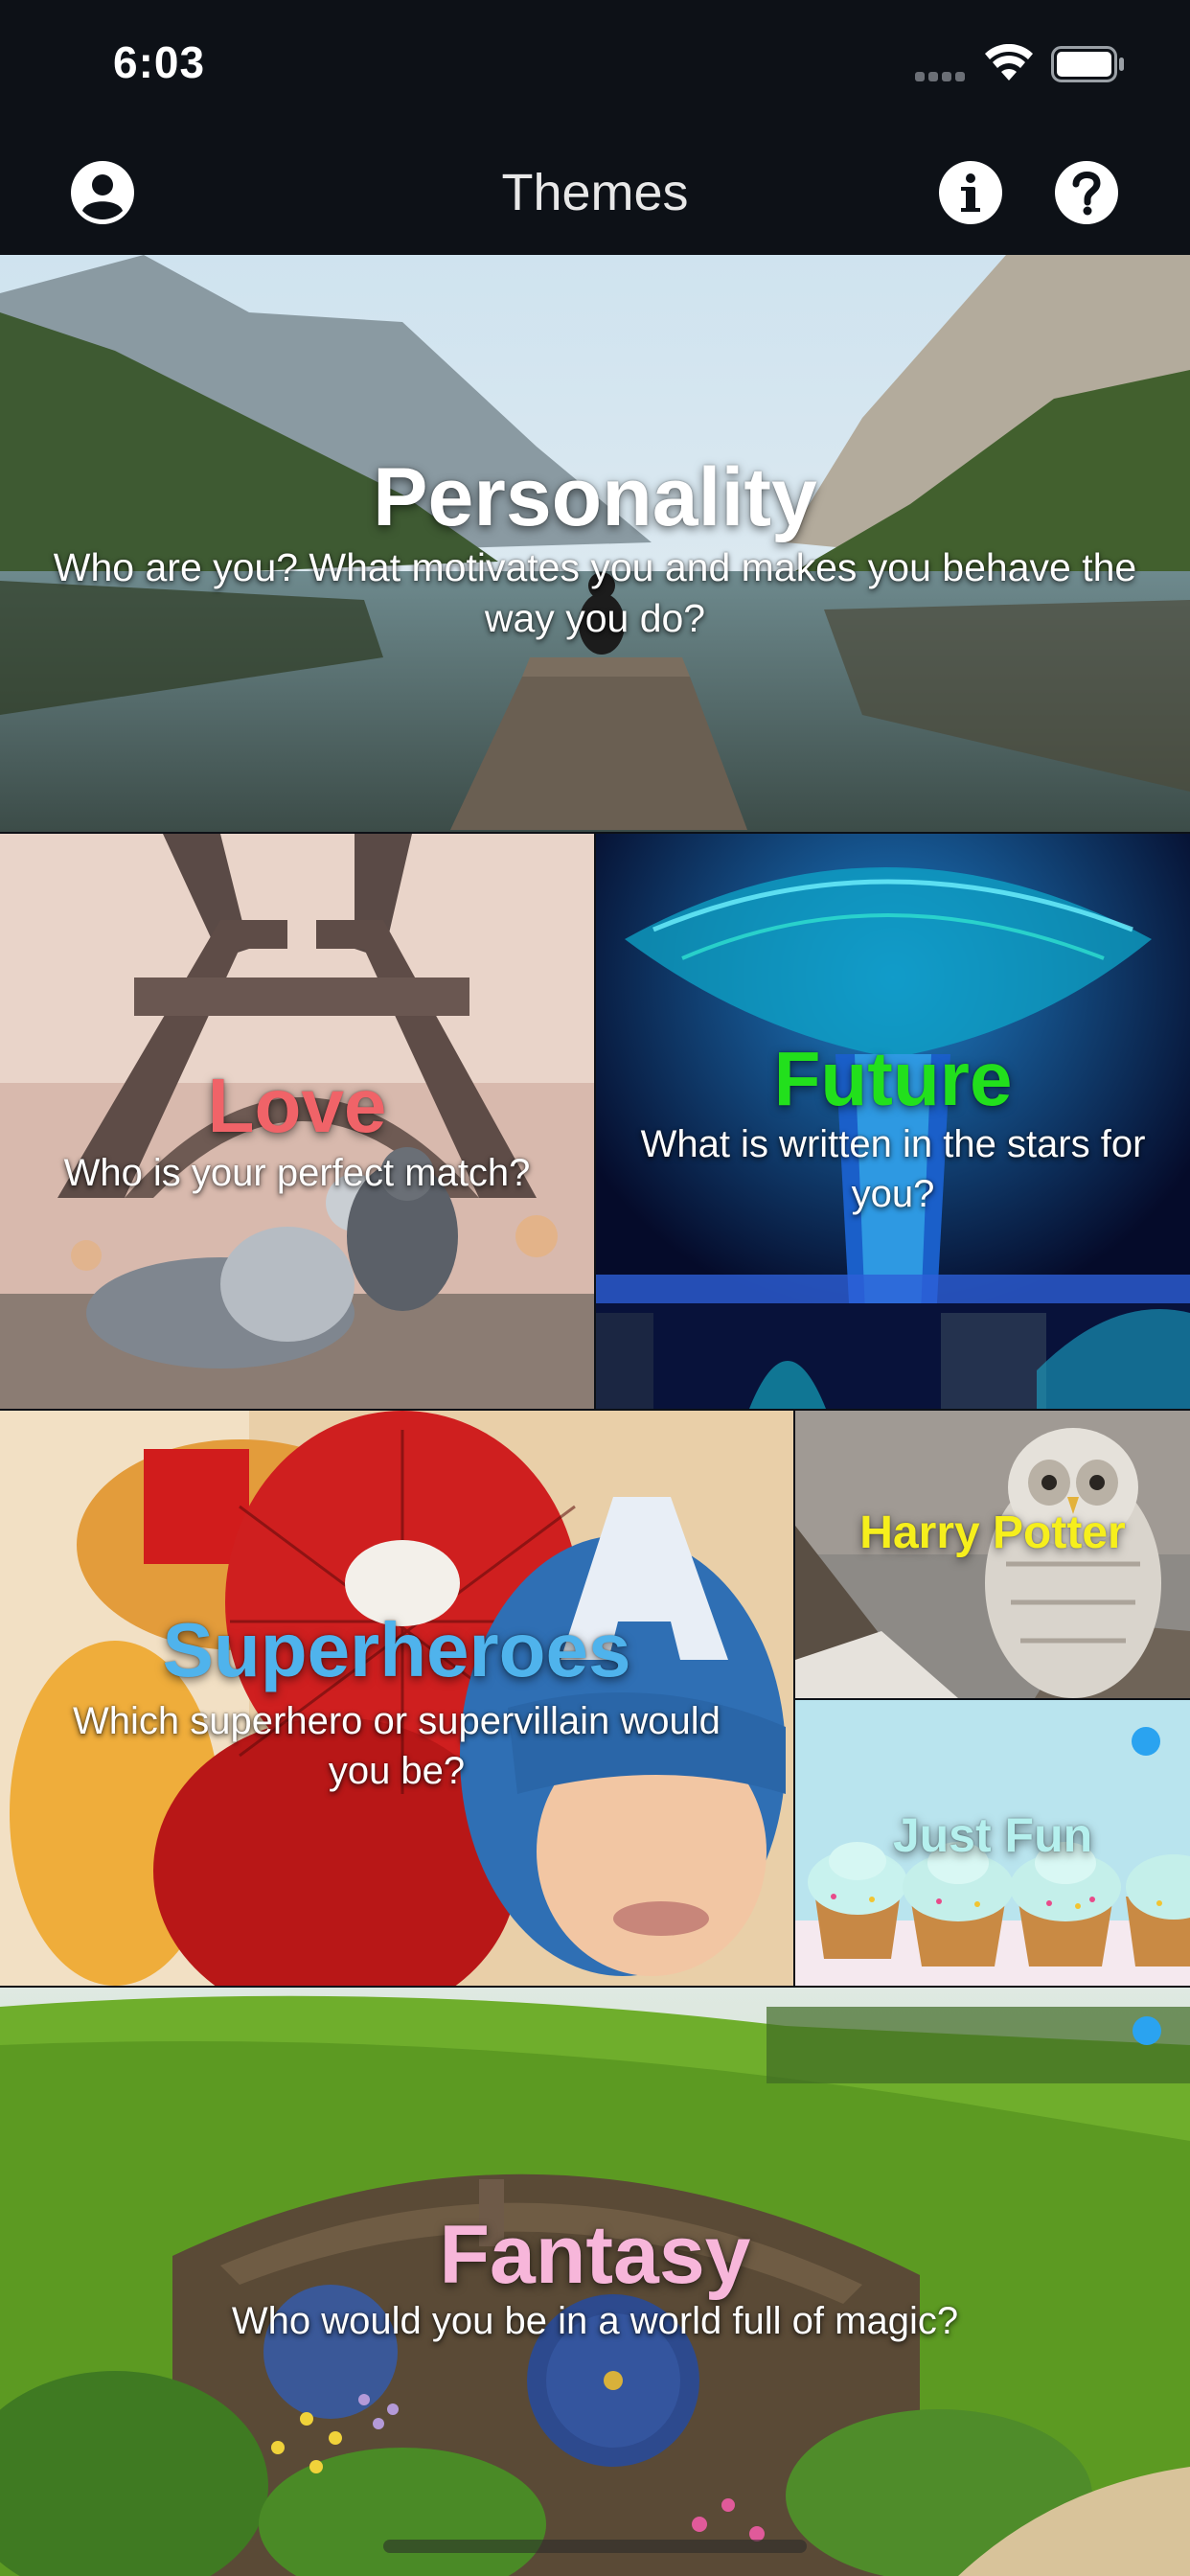 This screenshot has width=1190, height=2576. I want to click on theme-title: Personality, so click(595, 497).